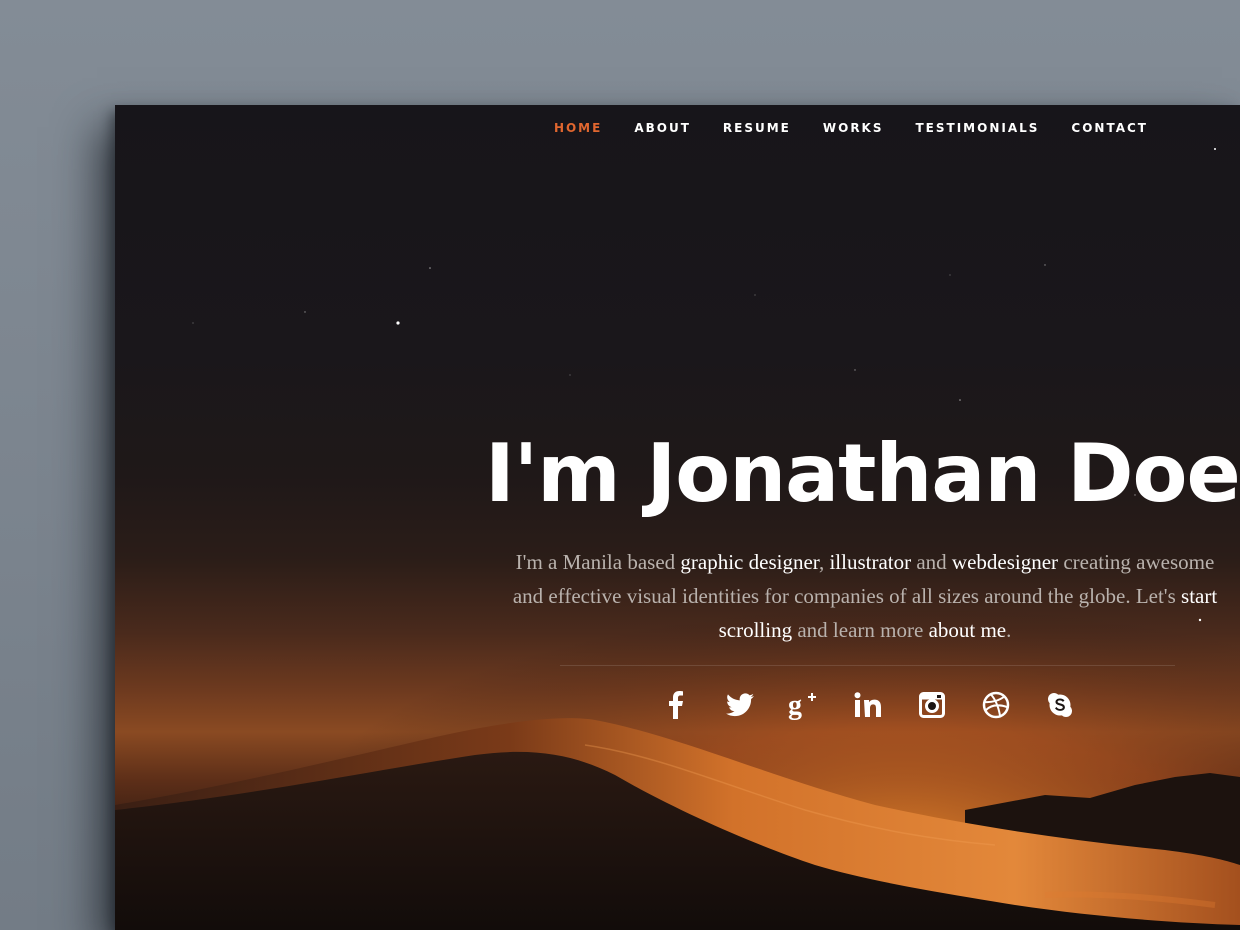 Image resolution: width=1240 pixels, height=930 pixels. What do you see at coordinates (868, 705) in the screenshot?
I see `linkedin-icon` at bounding box center [868, 705].